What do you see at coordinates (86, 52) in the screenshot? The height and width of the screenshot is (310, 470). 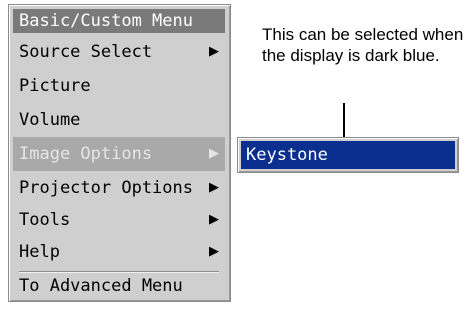 I see `menu-item-label: Source Select` at bounding box center [86, 52].